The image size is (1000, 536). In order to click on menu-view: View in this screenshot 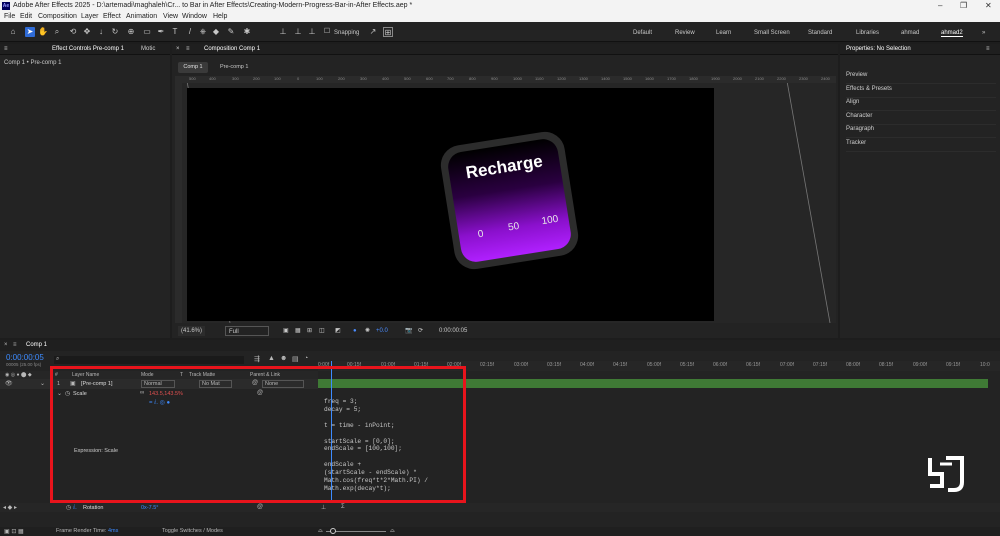, I will do `click(170, 16)`.